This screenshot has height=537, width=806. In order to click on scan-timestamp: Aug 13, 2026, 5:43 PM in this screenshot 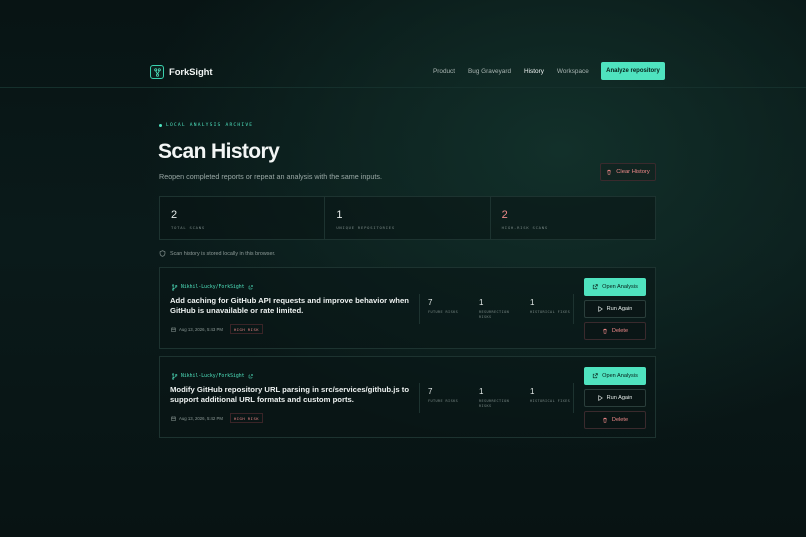, I will do `click(201, 329)`.